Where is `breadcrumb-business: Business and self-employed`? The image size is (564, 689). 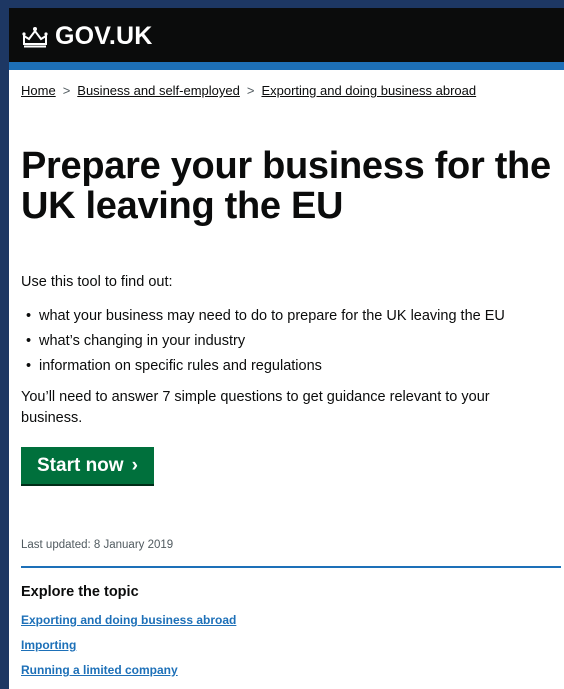 breadcrumb-business: Business and self-employed is located at coordinates (158, 90).